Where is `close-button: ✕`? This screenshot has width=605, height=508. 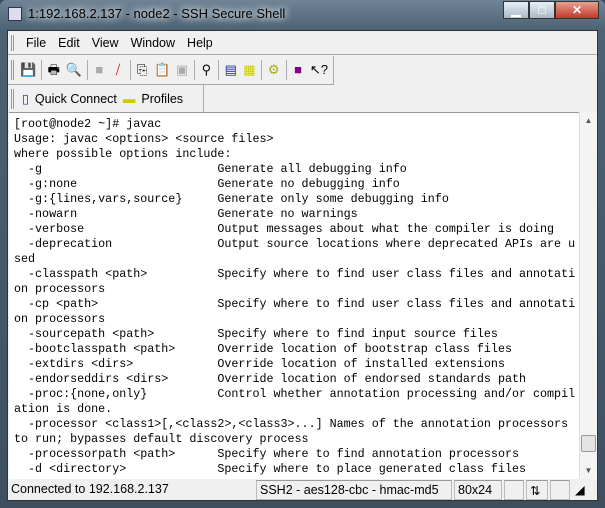
close-button: ✕ is located at coordinates (577, 10).